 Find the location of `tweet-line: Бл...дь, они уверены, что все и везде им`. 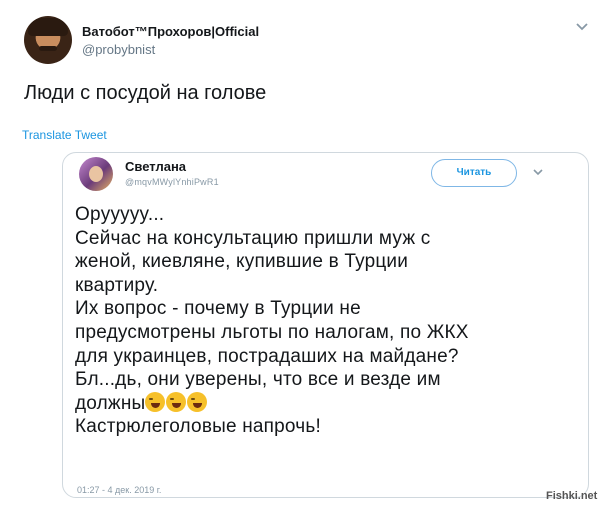

tweet-line: Бл...дь, они уверены, что все и везде им is located at coordinates (258, 380).